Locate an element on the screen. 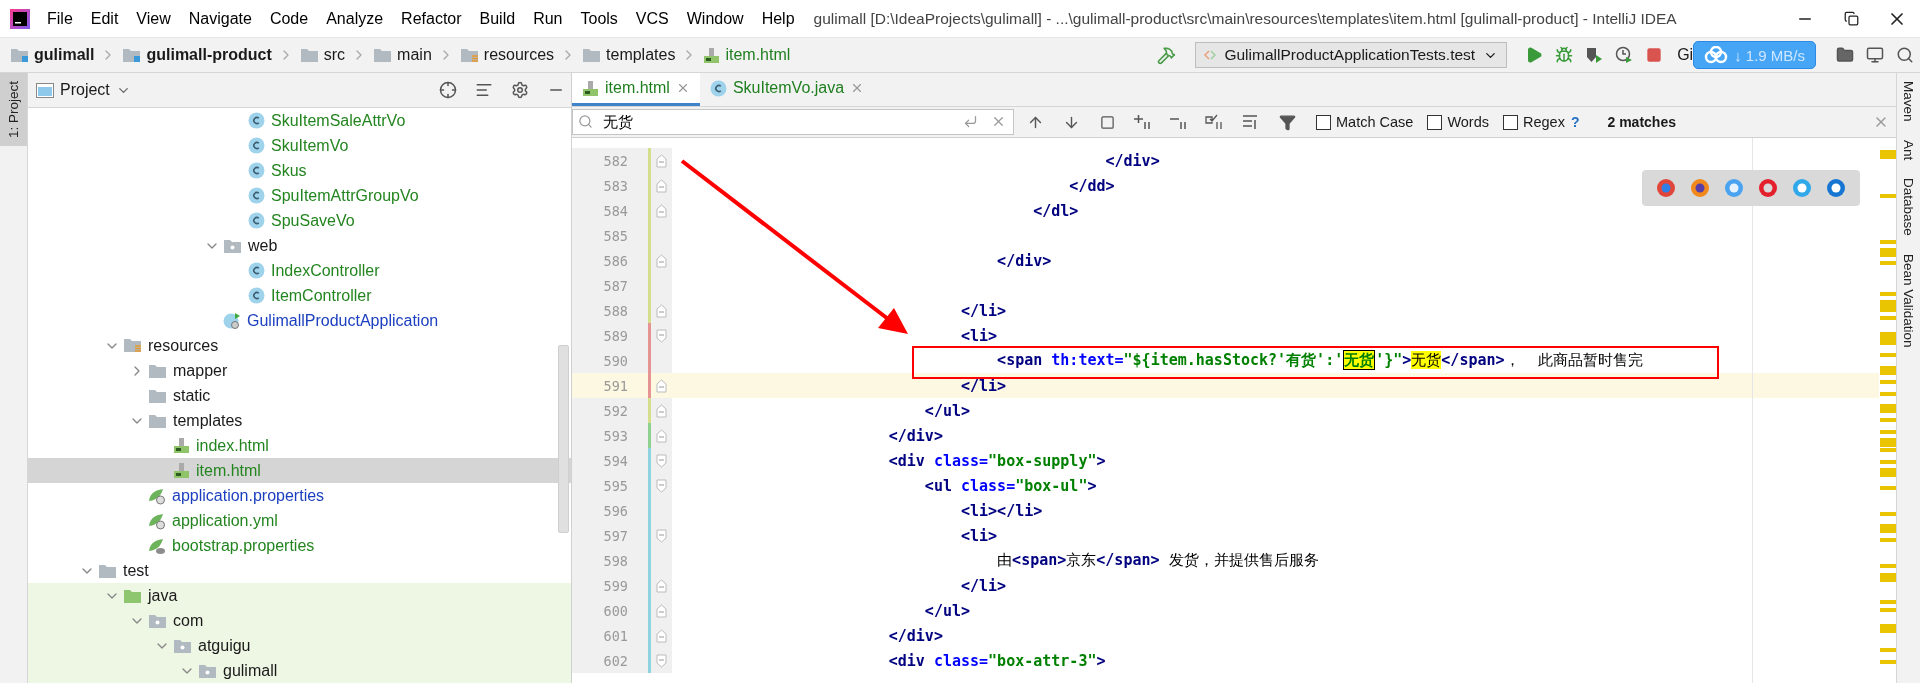  breadcrumb-item: item.html is located at coordinates (747, 55).